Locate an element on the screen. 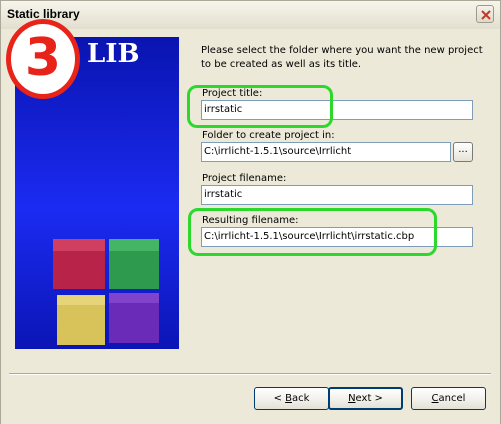 This screenshot has width=501, height=424. resulting-filename-label: Resulting filename: is located at coordinates (250, 220).